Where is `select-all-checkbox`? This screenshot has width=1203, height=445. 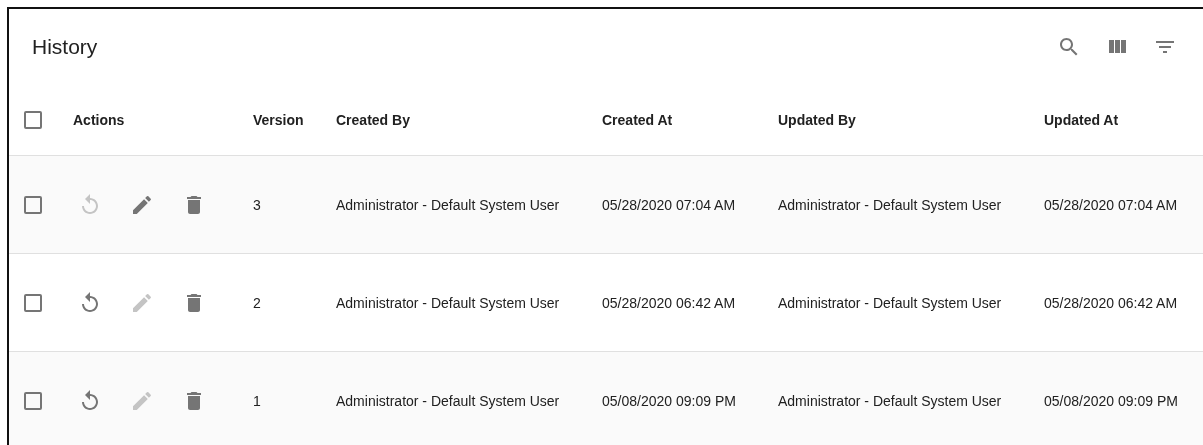 select-all-checkbox is located at coordinates (33, 120).